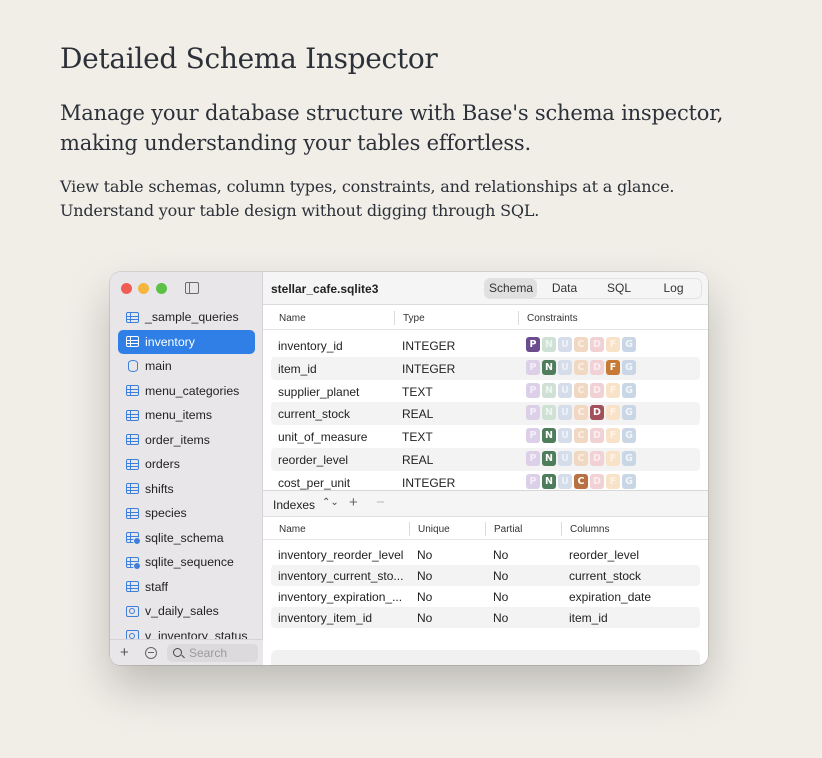  I want to click on table-row: cost_per_unit INTEGER P N U C D F G, so click(485, 480).